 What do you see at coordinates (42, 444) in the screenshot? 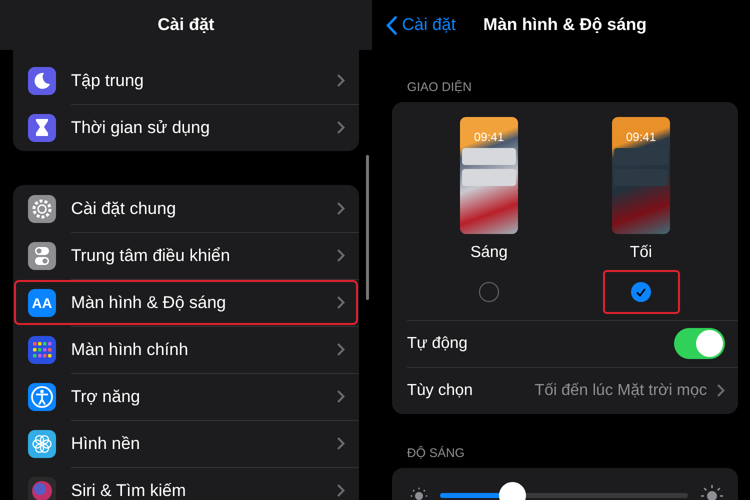
I see `flower-icon` at bounding box center [42, 444].